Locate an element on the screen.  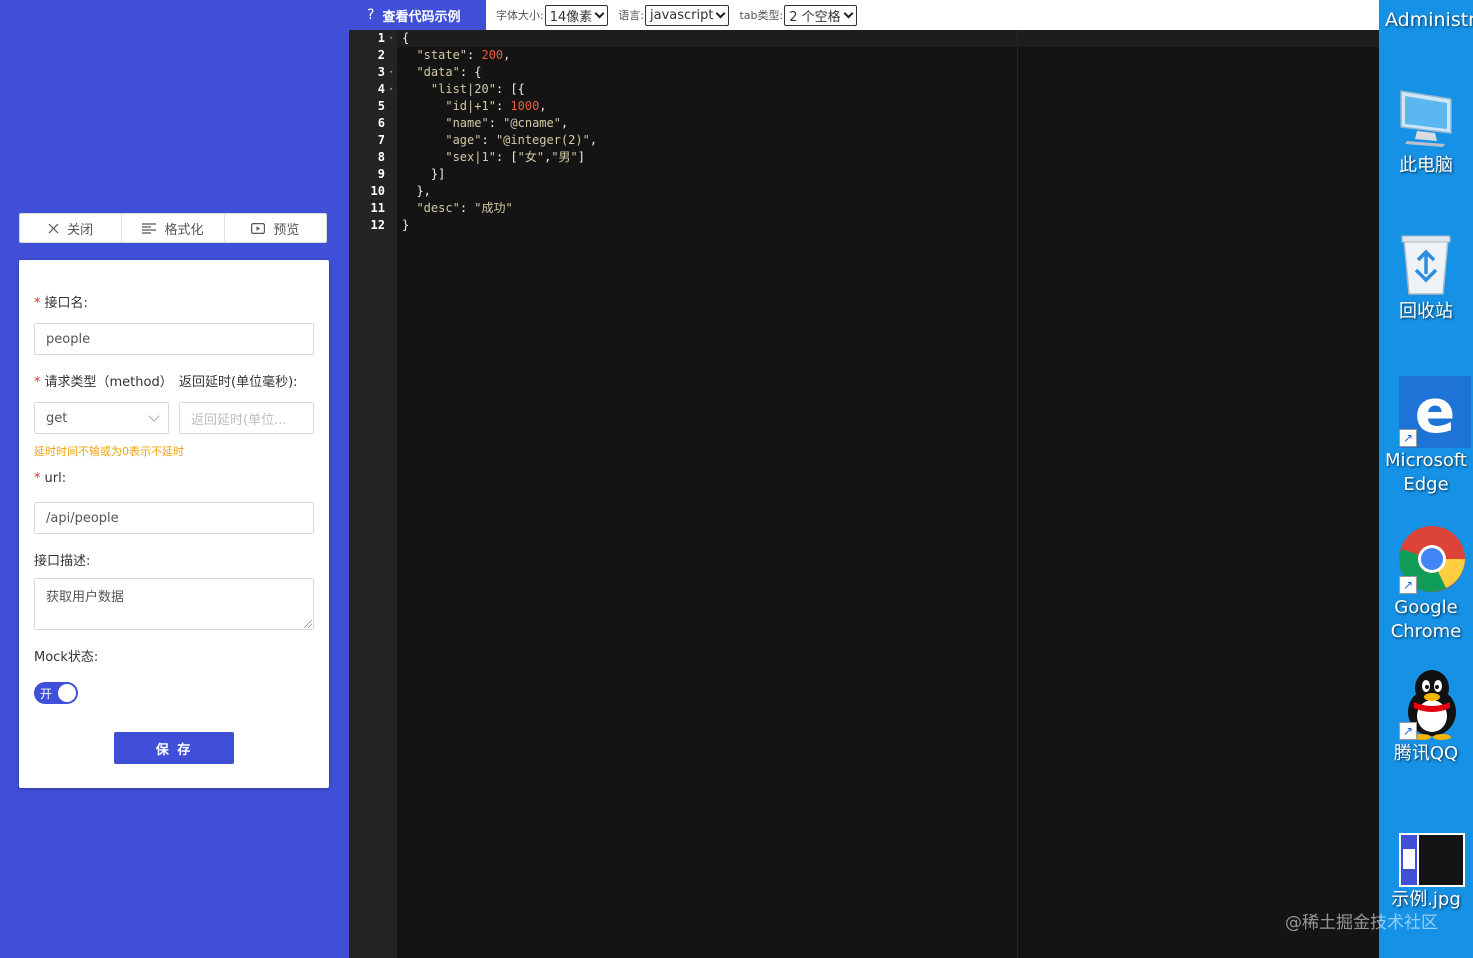
code-line: "state": 200, is located at coordinates (456, 55).